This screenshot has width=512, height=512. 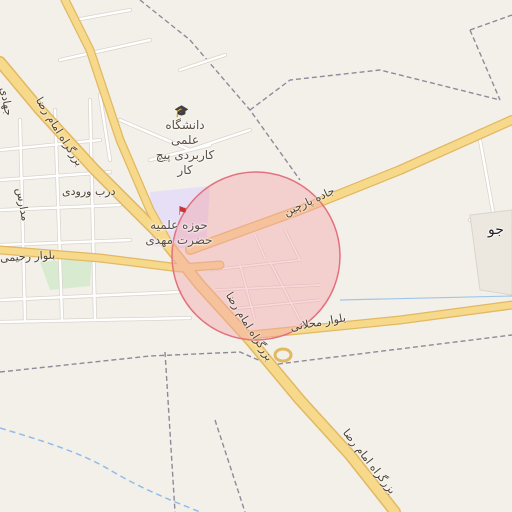 I want to click on water-line, so click(x=425, y=298).